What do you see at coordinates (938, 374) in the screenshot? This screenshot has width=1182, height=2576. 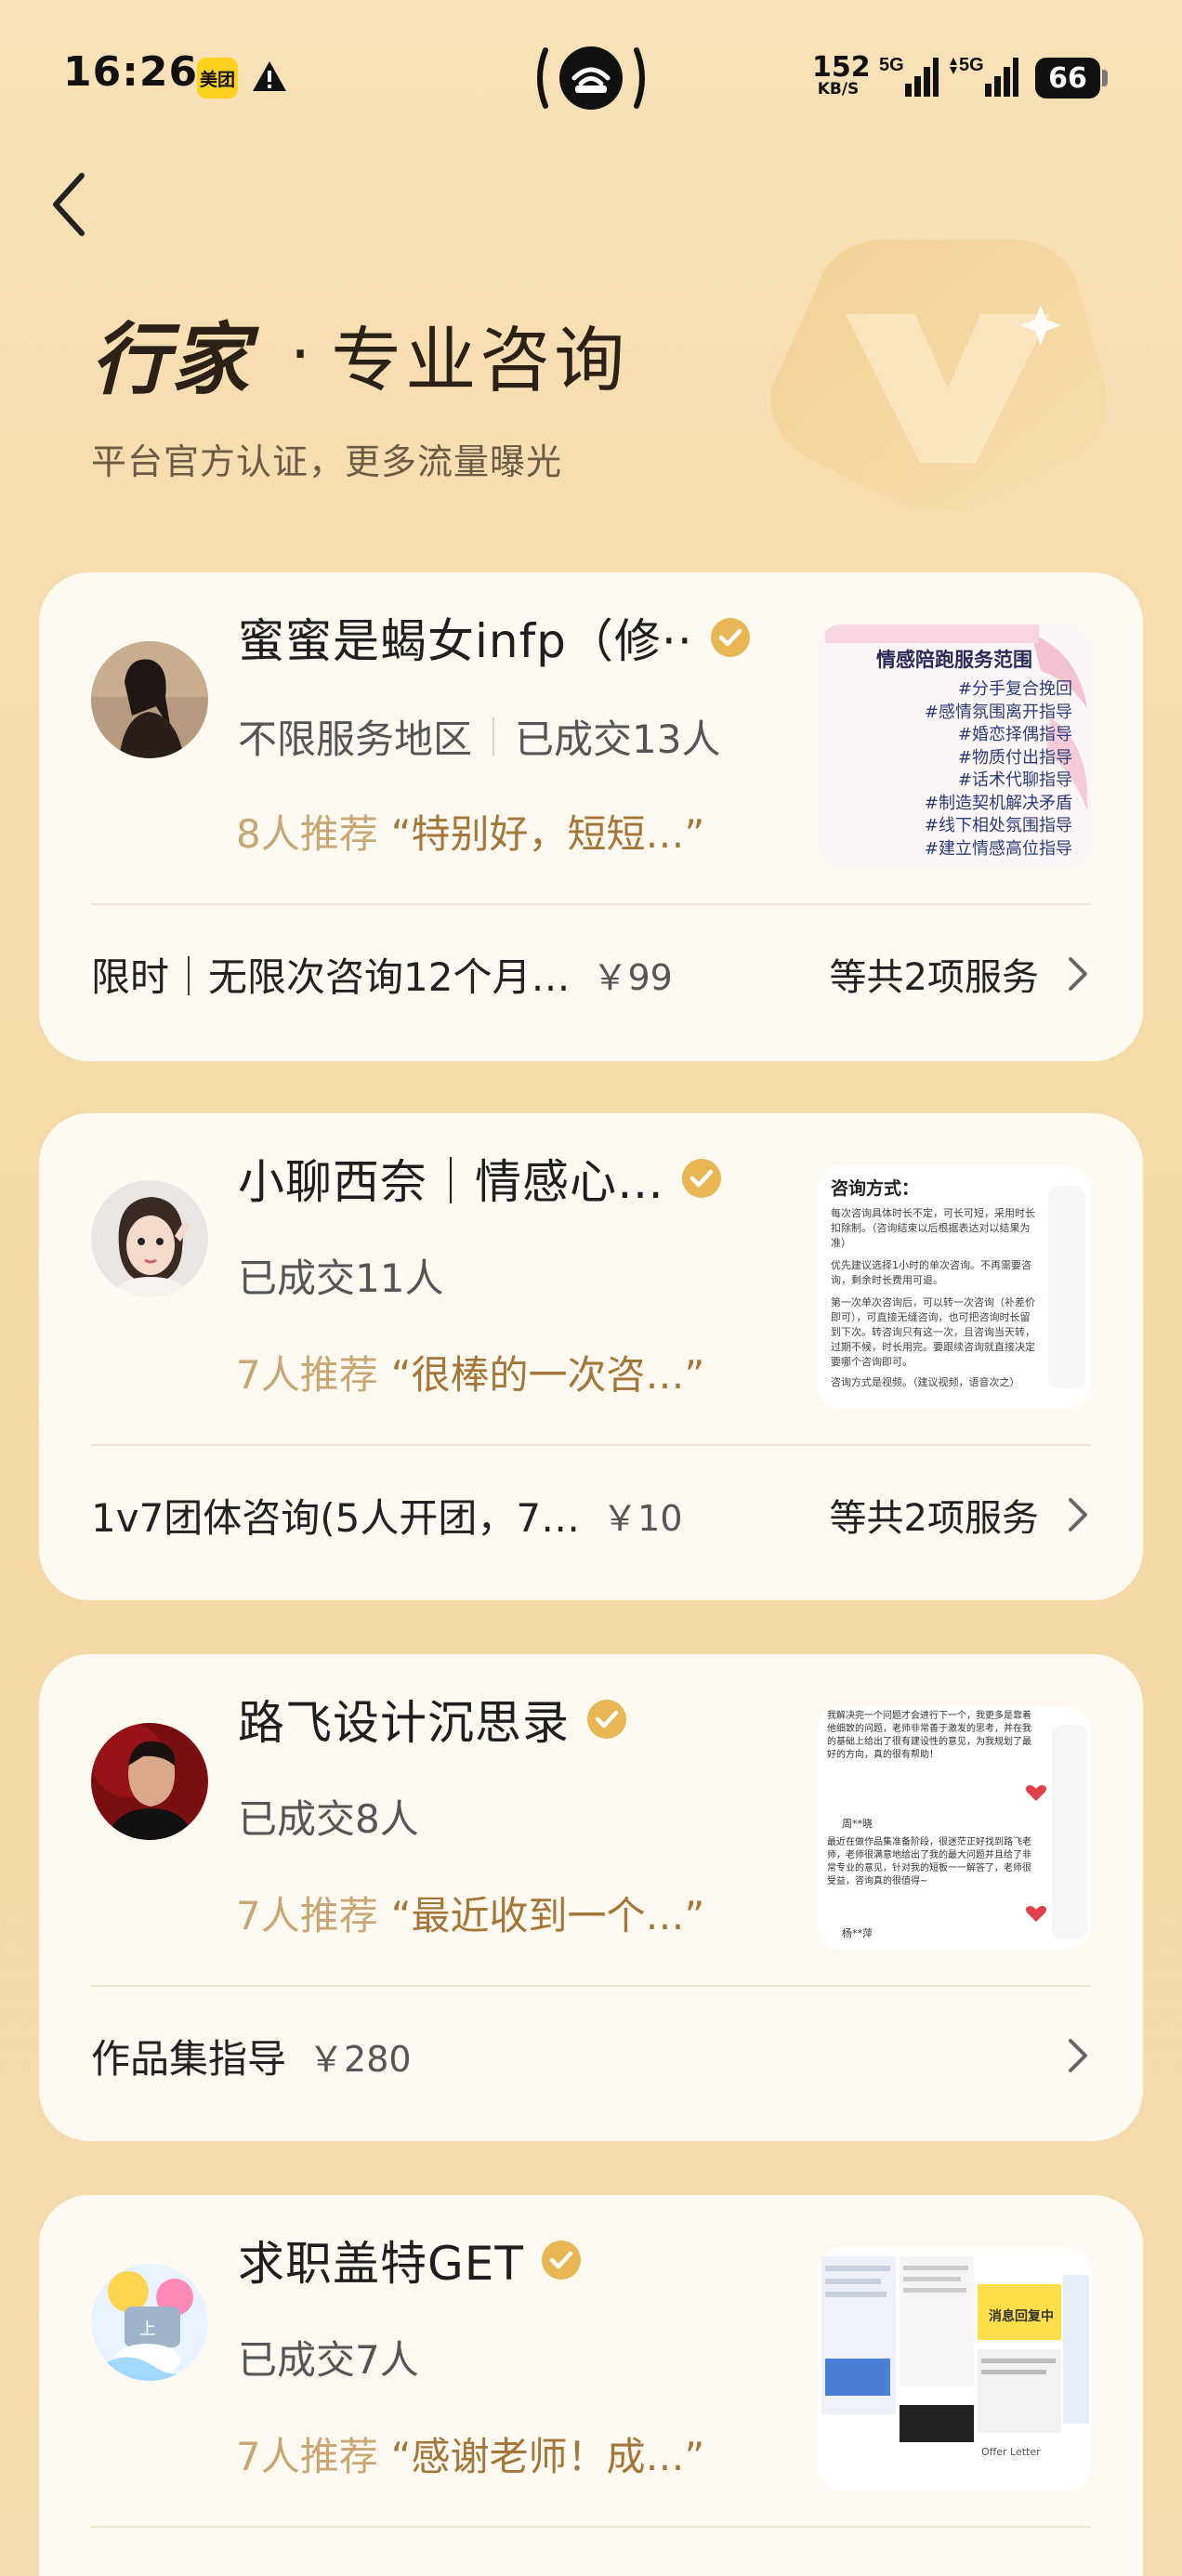 I see `verified-v-logo-icon` at bounding box center [938, 374].